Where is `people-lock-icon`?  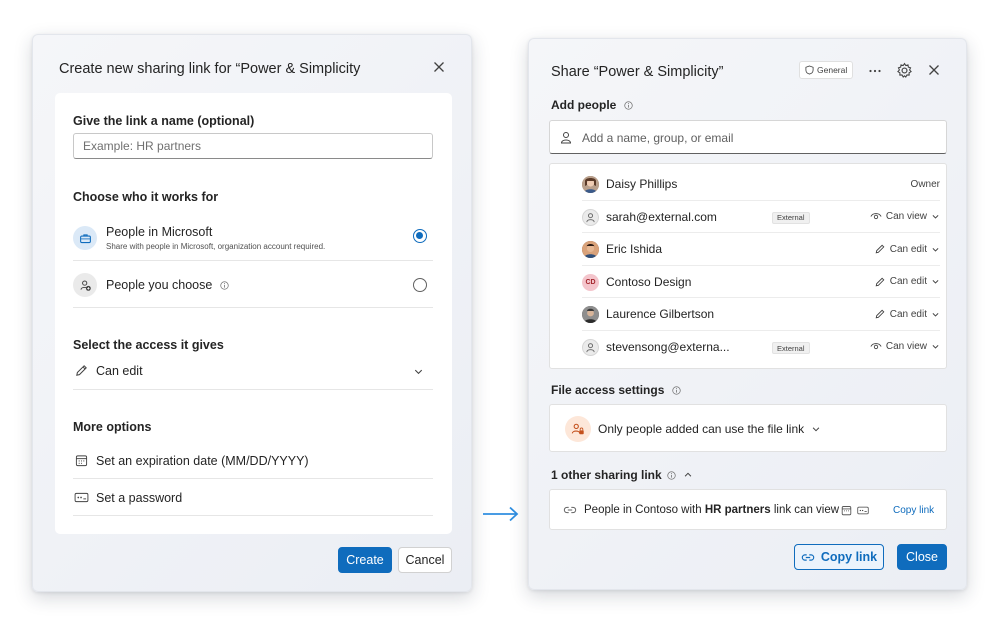 people-lock-icon is located at coordinates (578, 429).